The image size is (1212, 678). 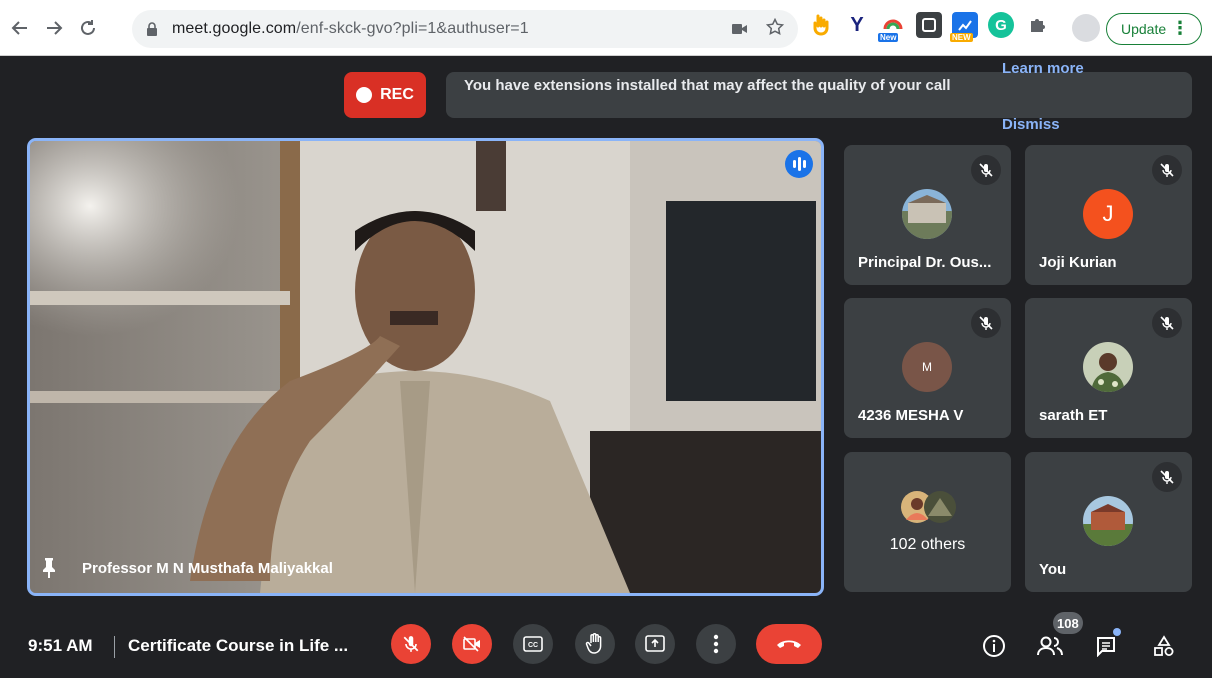 I want to click on lock-icon, so click(x=153, y=29).